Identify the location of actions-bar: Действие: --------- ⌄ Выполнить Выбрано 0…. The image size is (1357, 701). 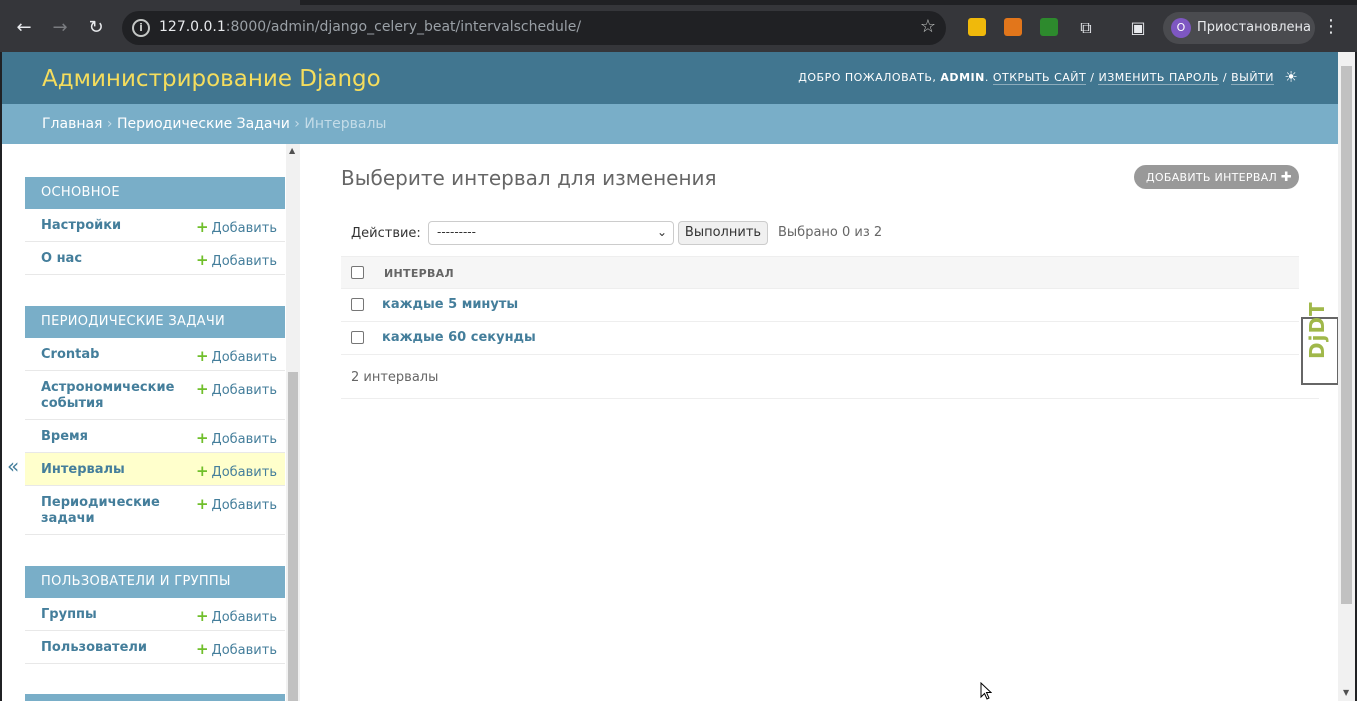
(820, 235).